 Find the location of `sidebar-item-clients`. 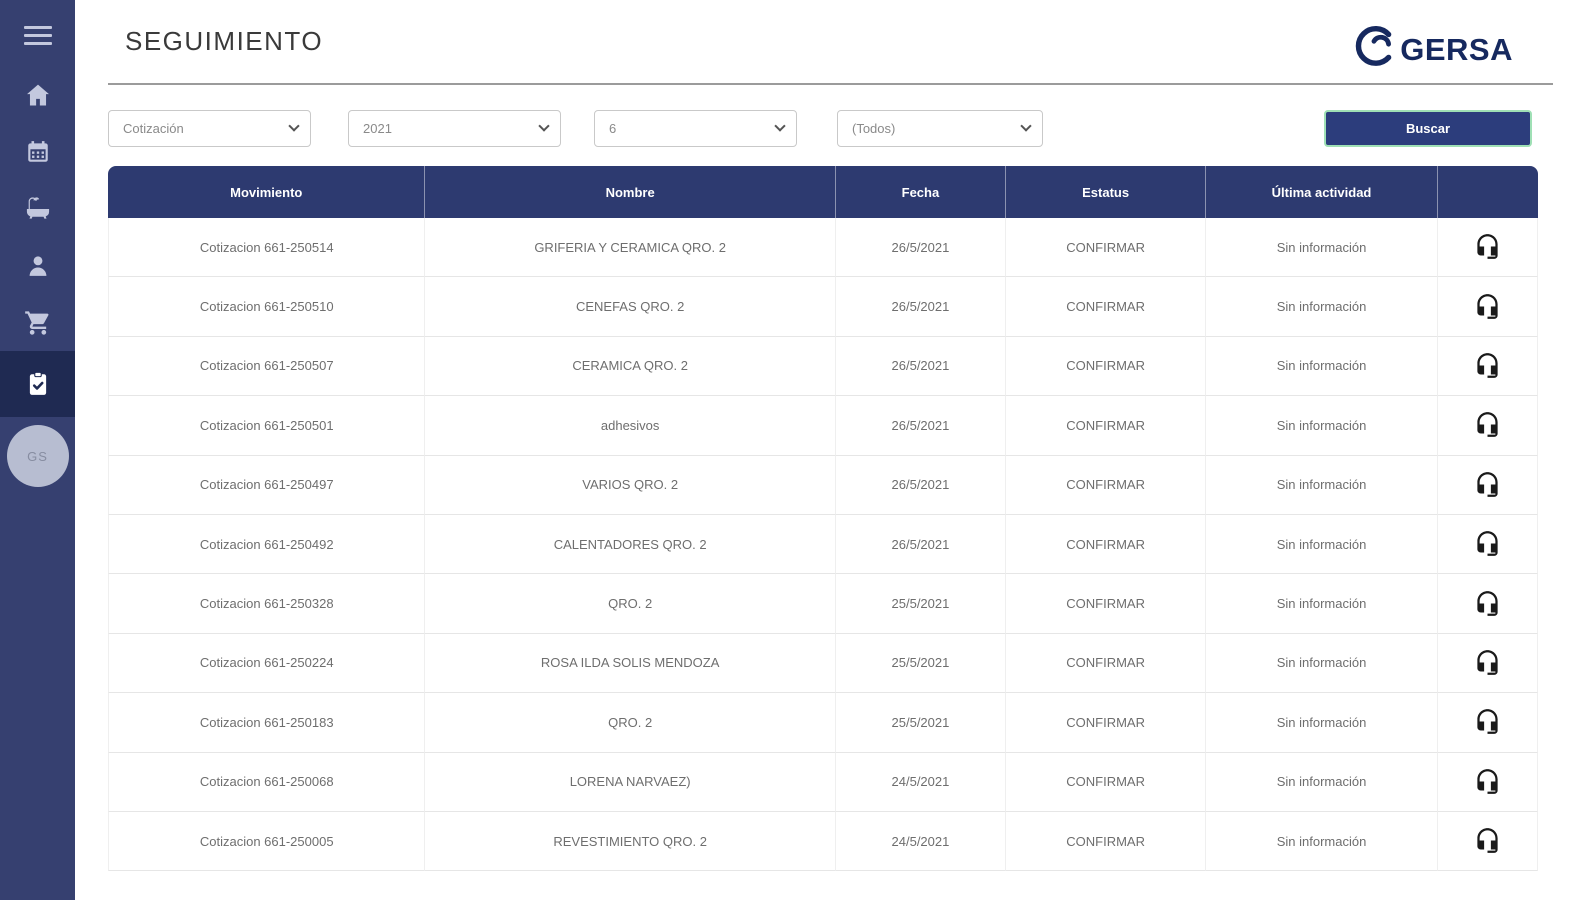

sidebar-item-clients is located at coordinates (37, 265).